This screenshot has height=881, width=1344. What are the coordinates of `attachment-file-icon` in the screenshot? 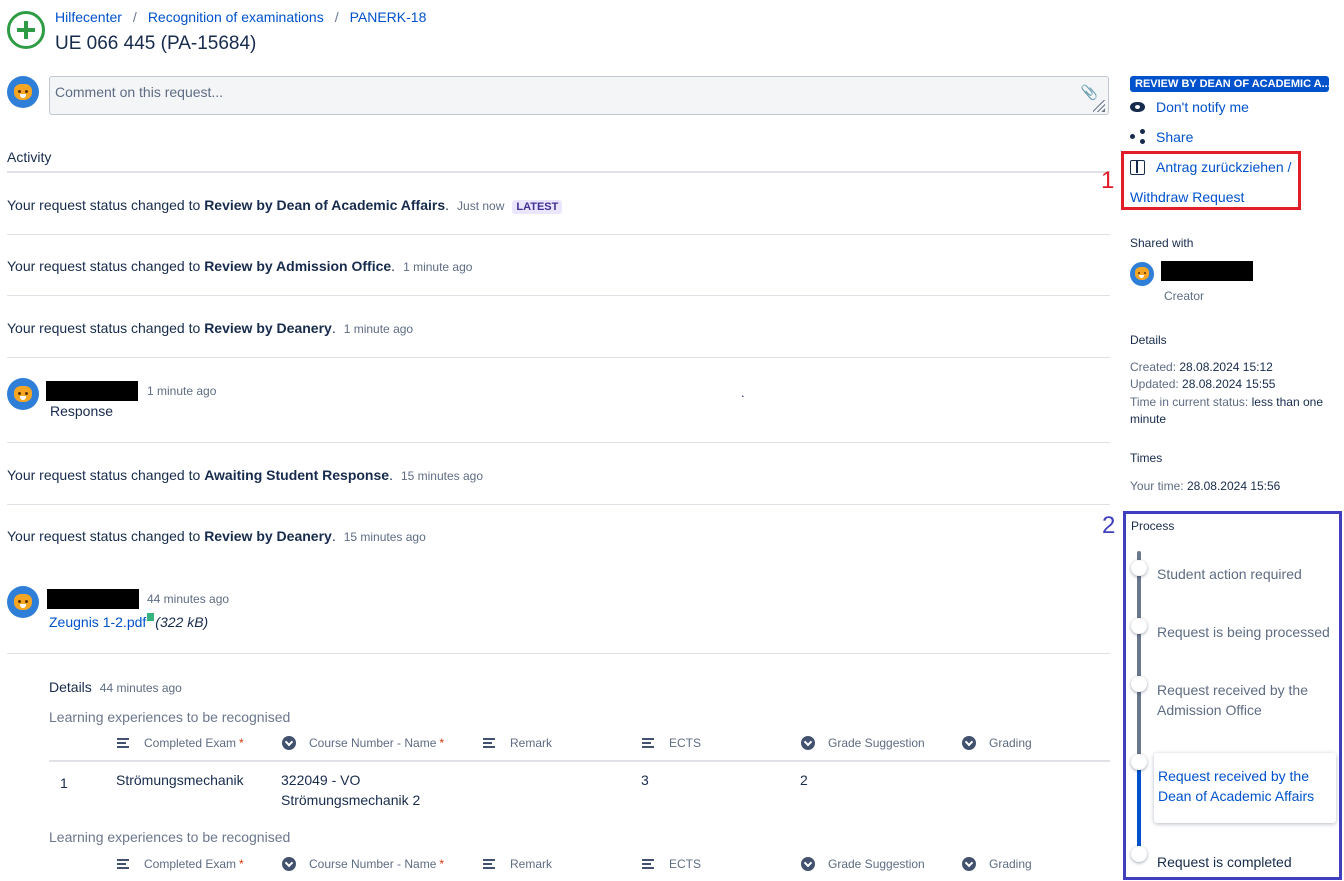 It's located at (151, 617).